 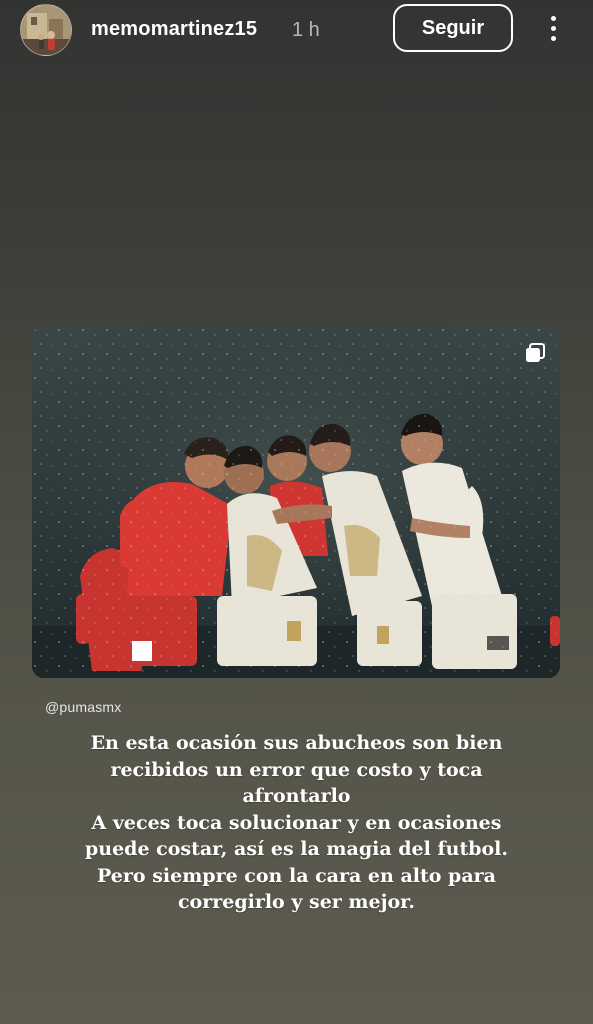 I want to click on caption-line: Pero siempre con la cara en alto para, so click(x=296, y=875).